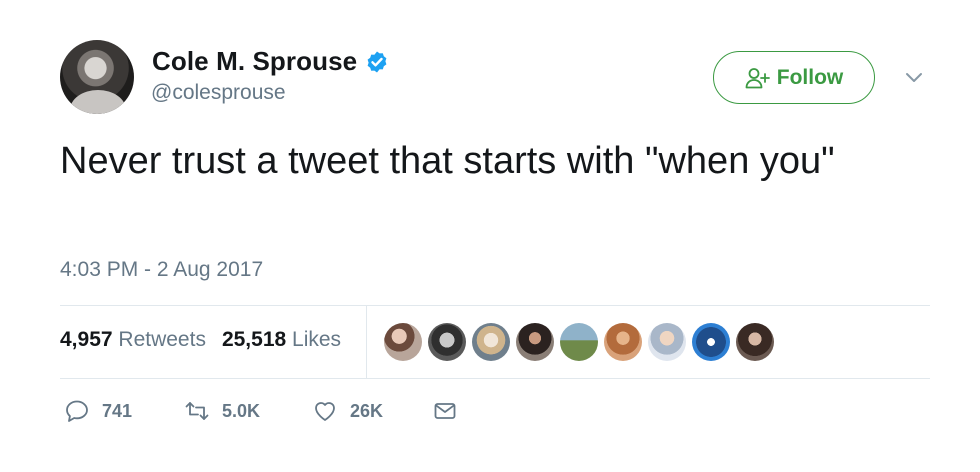  Describe the element at coordinates (914, 77) in the screenshot. I see `chevron-down-icon` at that location.